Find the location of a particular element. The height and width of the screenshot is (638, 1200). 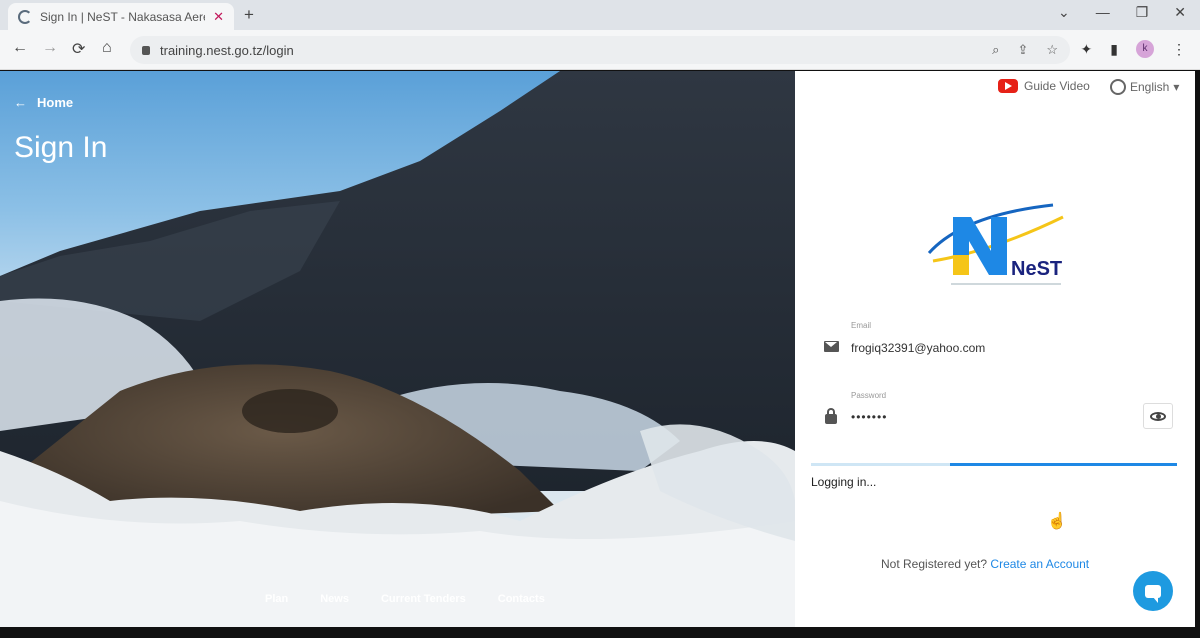

register-prompt-text: Not Registered yet? is located at coordinates (934, 564).